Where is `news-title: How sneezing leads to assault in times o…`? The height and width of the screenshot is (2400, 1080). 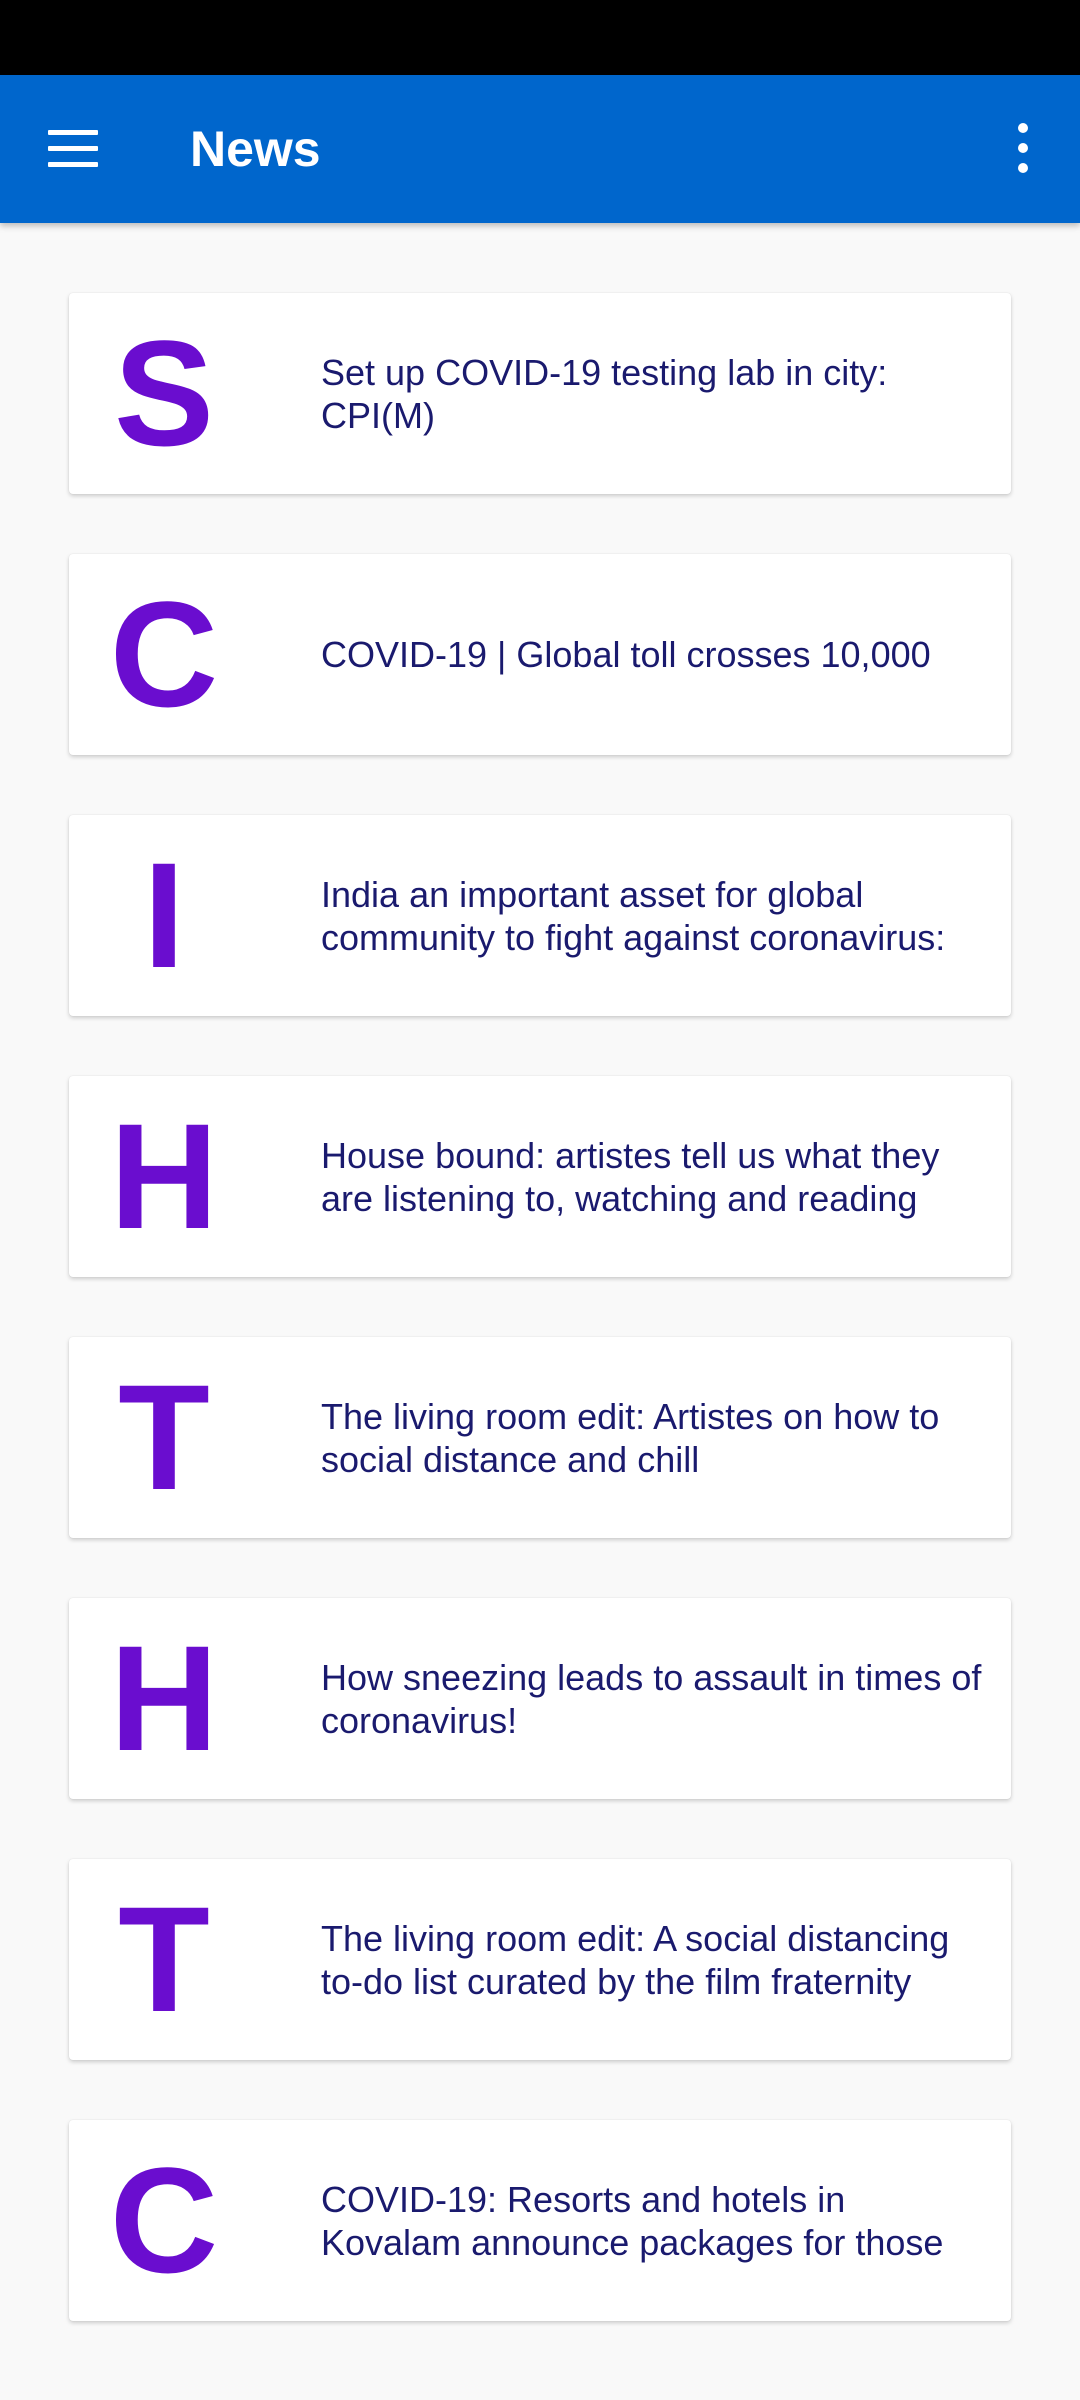
news-title: How sneezing leads to assault in times o… is located at coordinates (651, 1698).